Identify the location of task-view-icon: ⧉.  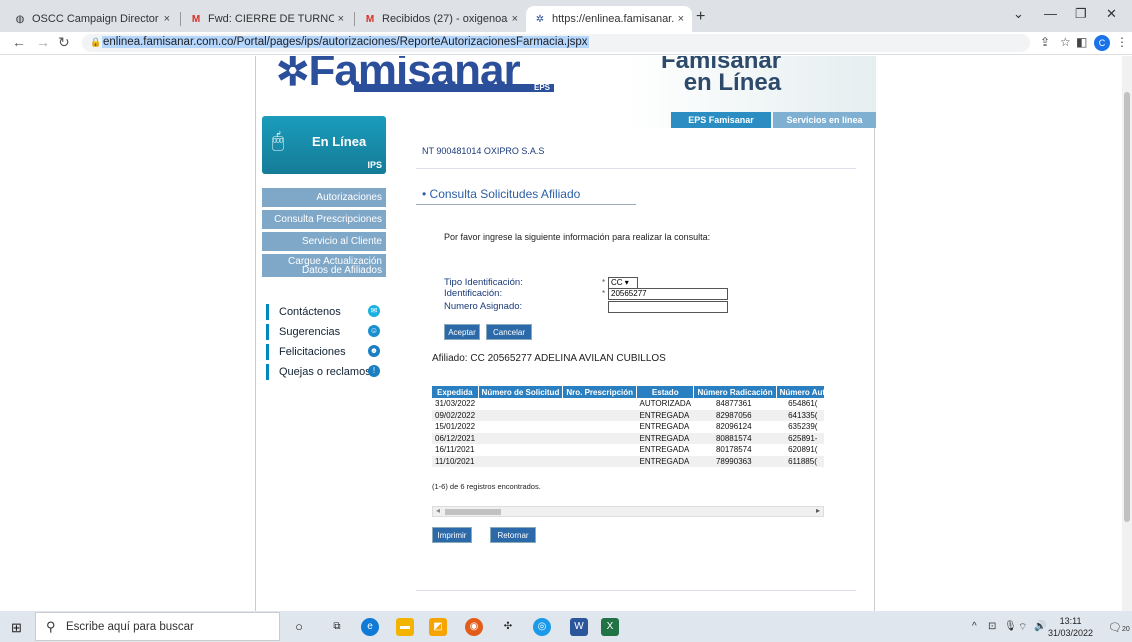
(337, 627).